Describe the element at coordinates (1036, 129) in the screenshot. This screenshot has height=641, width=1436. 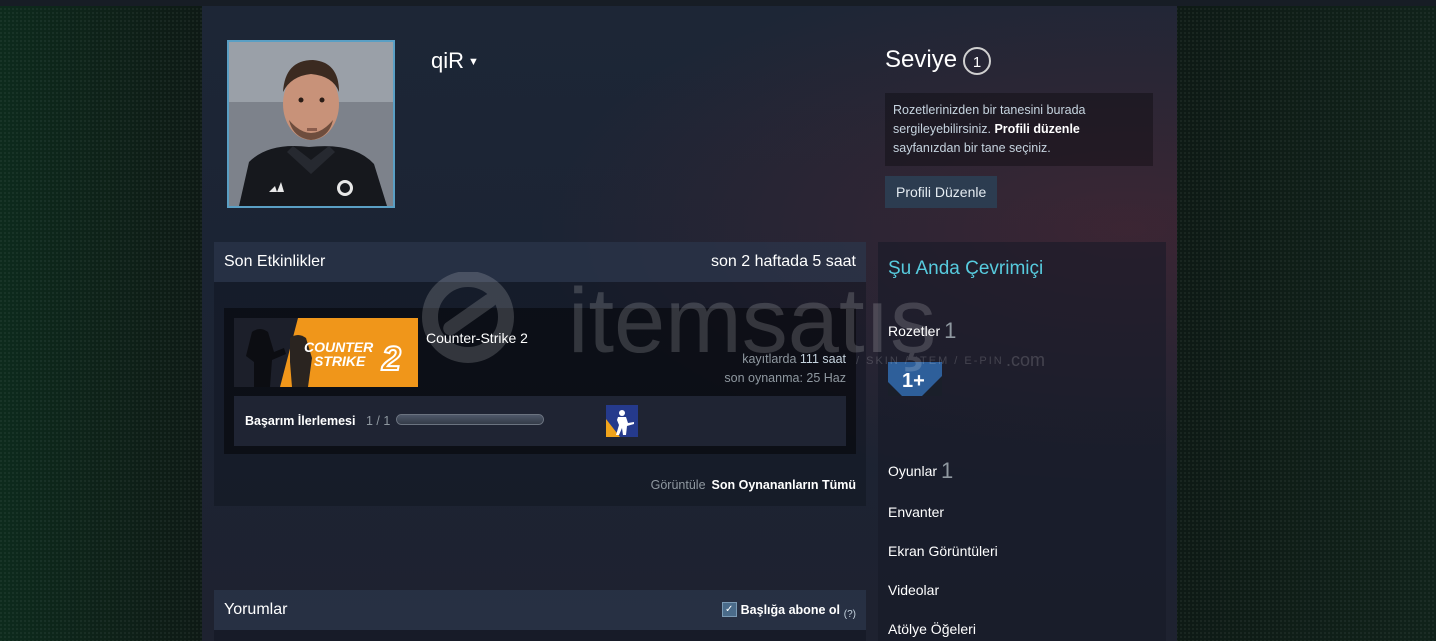
I see `edit-profile-hint-link: Profili düzenle` at that location.